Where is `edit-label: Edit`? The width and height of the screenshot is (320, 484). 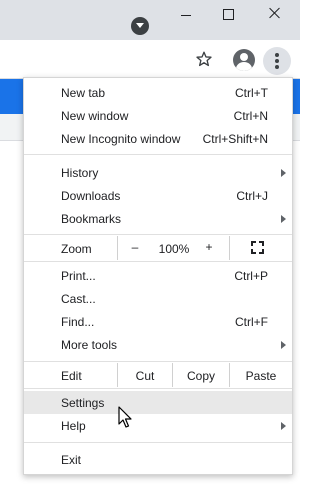
edit-label: Edit is located at coordinates (71, 376).